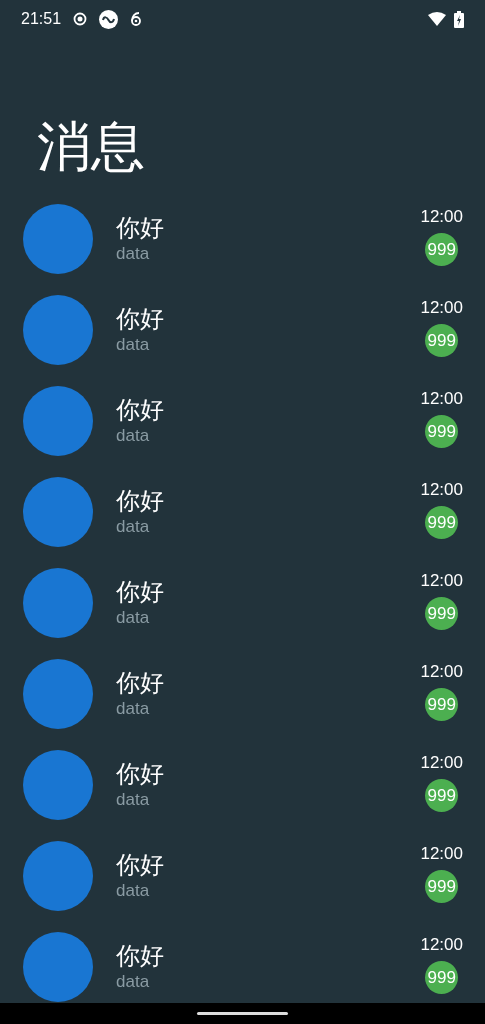  Describe the element at coordinates (242, 1013) in the screenshot. I see `home-indicator` at that location.